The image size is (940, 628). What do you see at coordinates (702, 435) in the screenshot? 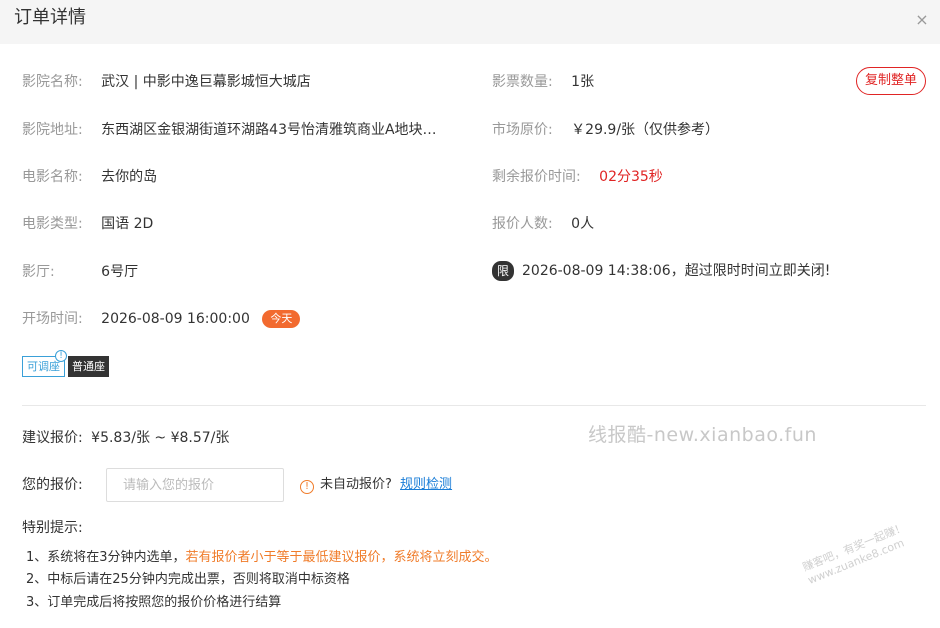
I see `watermark: 线报酷-new.xianbao.fun` at bounding box center [702, 435].